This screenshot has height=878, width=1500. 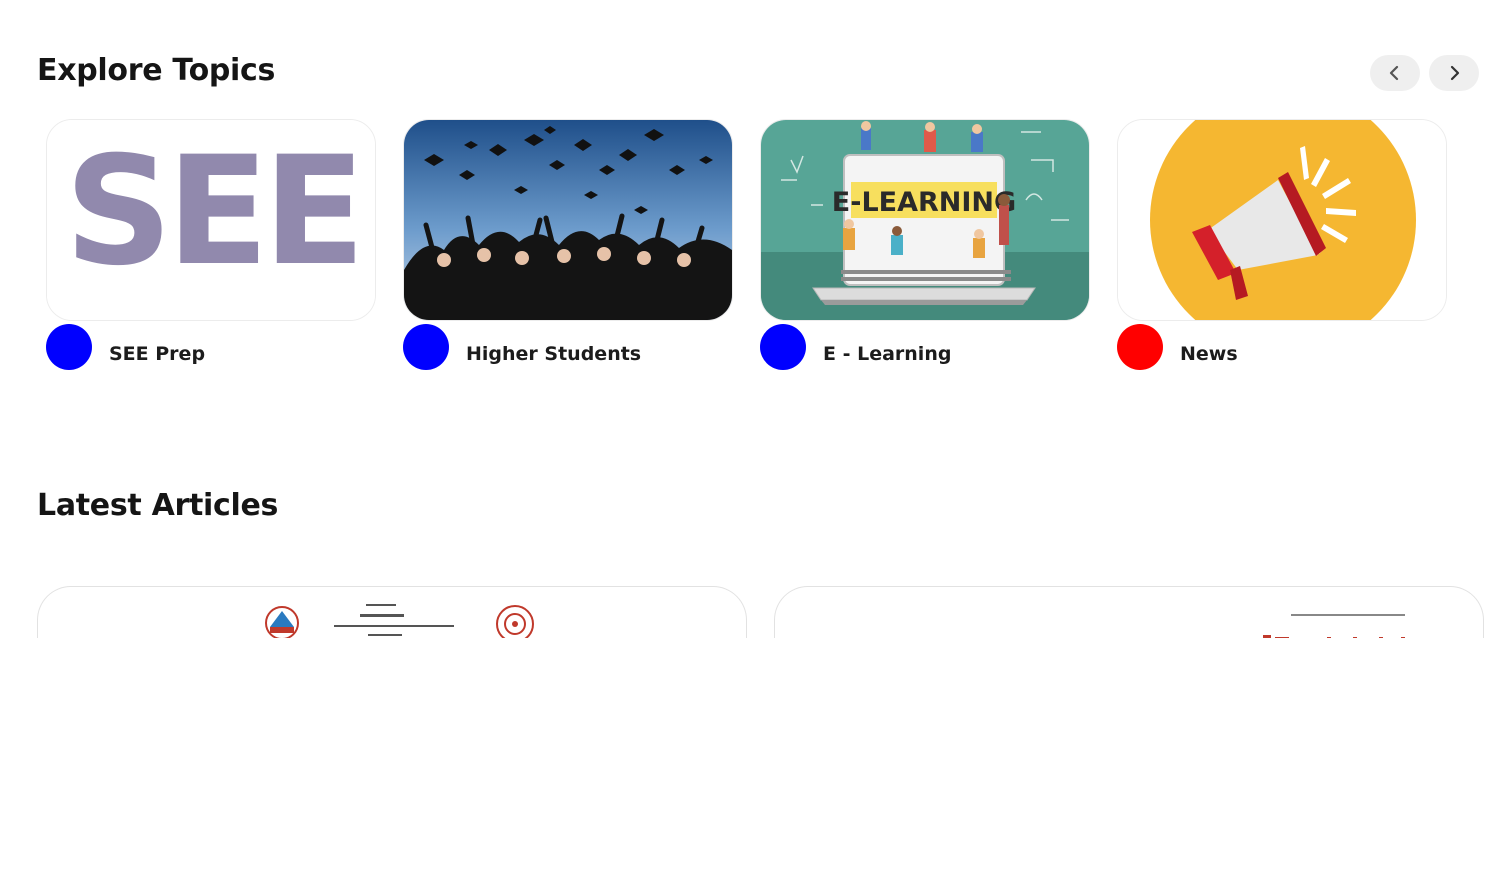 What do you see at coordinates (924, 202) in the screenshot?
I see `e-learning-banner-text: E-LEARNING` at bounding box center [924, 202].